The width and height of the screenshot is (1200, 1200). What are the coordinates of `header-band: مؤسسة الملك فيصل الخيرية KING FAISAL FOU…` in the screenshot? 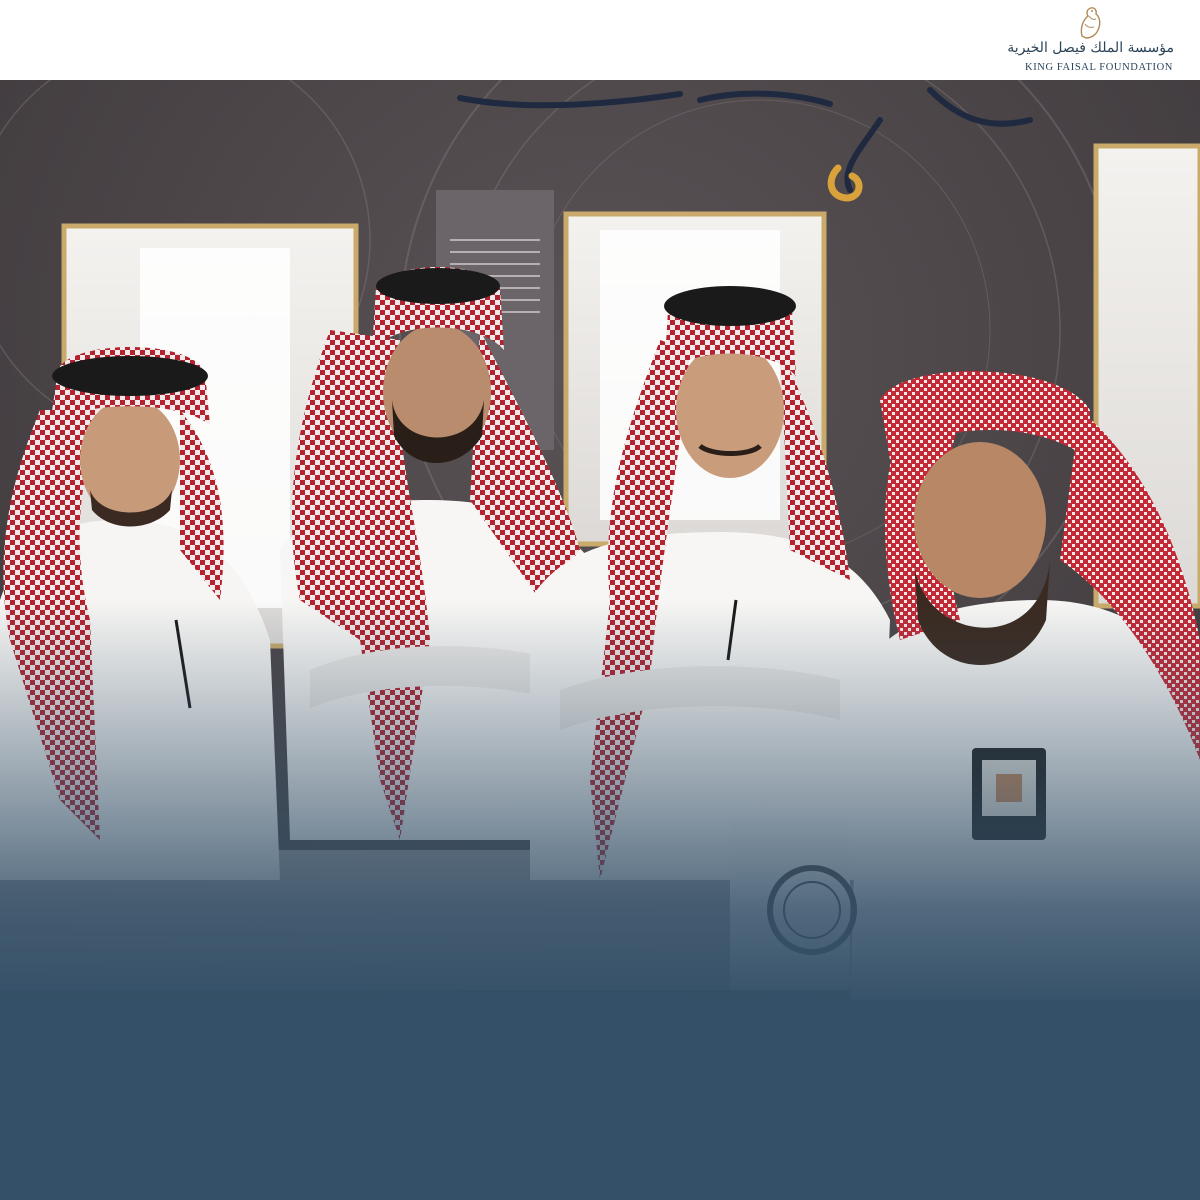 It's located at (600, 40).